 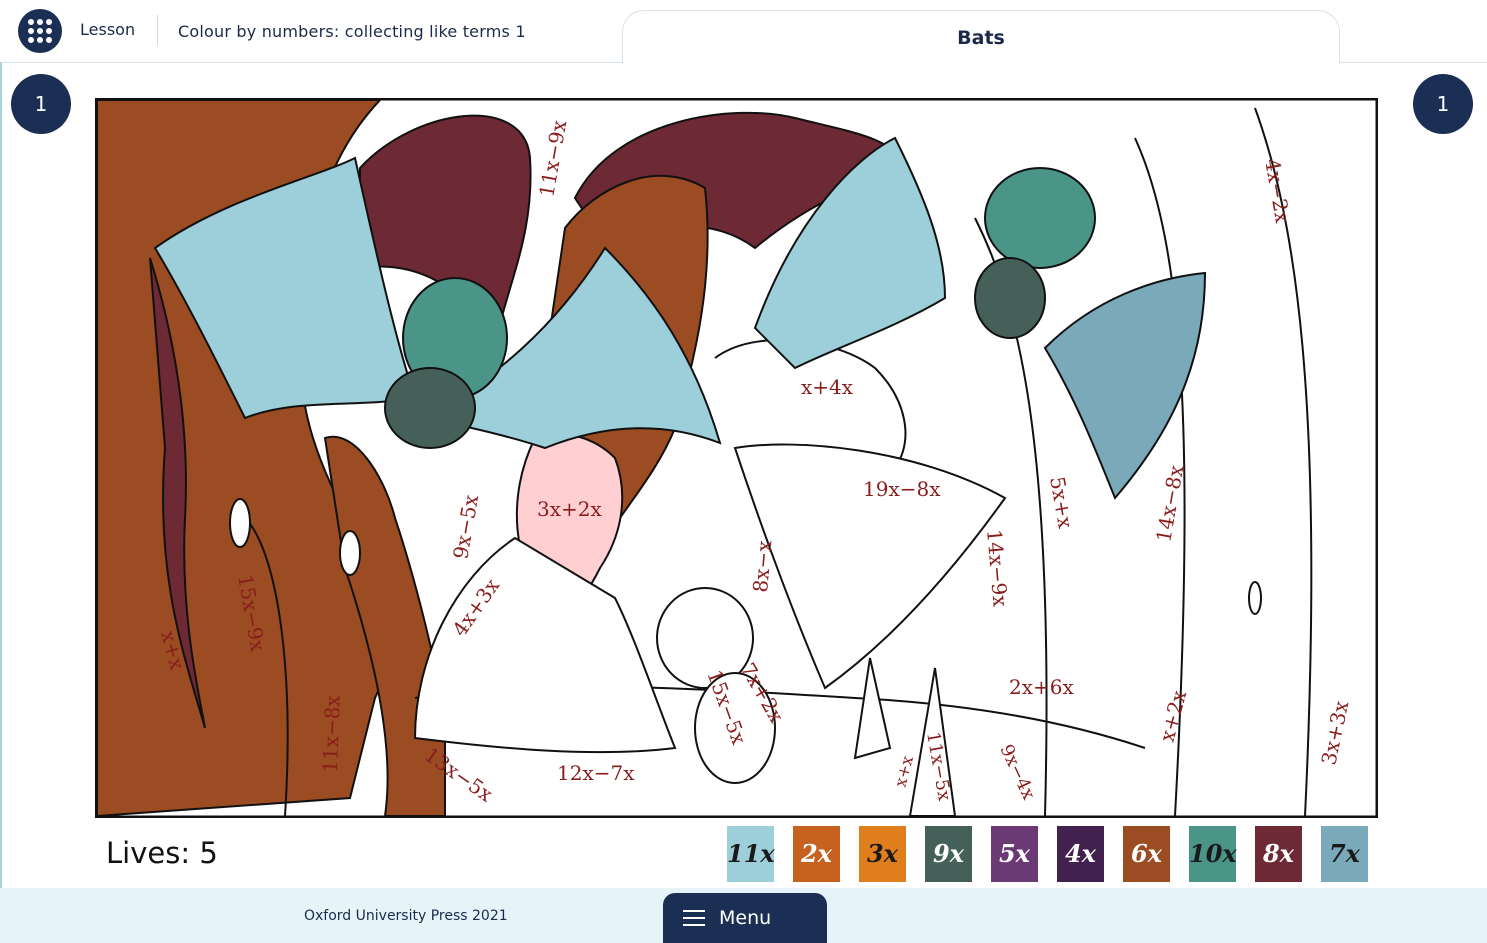 What do you see at coordinates (406, 916) in the screenshot?
I see `copyright-text: Oxford University Press 2021` at bounding box center [406, 916].